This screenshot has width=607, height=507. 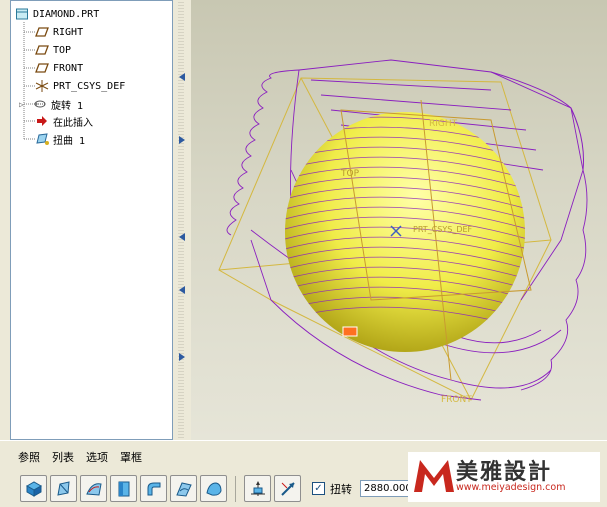 I want to click on tab-marquee: 罩框, so click(x=131, y=457).